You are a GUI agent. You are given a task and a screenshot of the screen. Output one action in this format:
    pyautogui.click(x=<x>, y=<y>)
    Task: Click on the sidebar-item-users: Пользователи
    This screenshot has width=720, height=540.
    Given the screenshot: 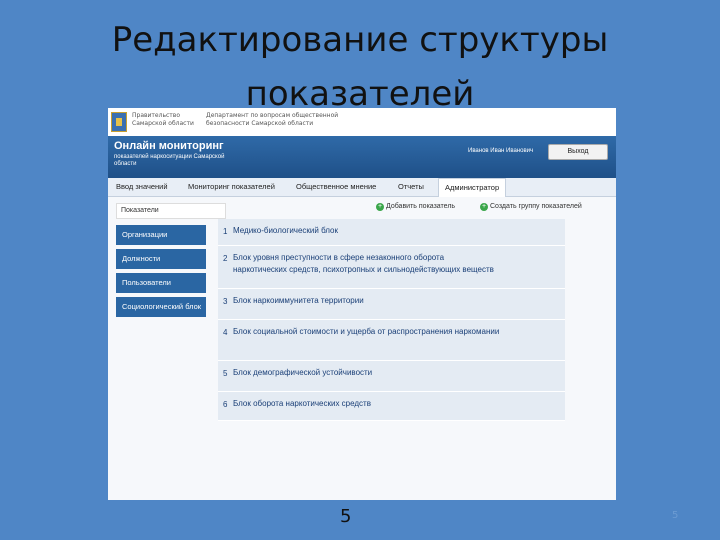 What is the action you would take?
    pyautogui.click(x=161, y=283)
    